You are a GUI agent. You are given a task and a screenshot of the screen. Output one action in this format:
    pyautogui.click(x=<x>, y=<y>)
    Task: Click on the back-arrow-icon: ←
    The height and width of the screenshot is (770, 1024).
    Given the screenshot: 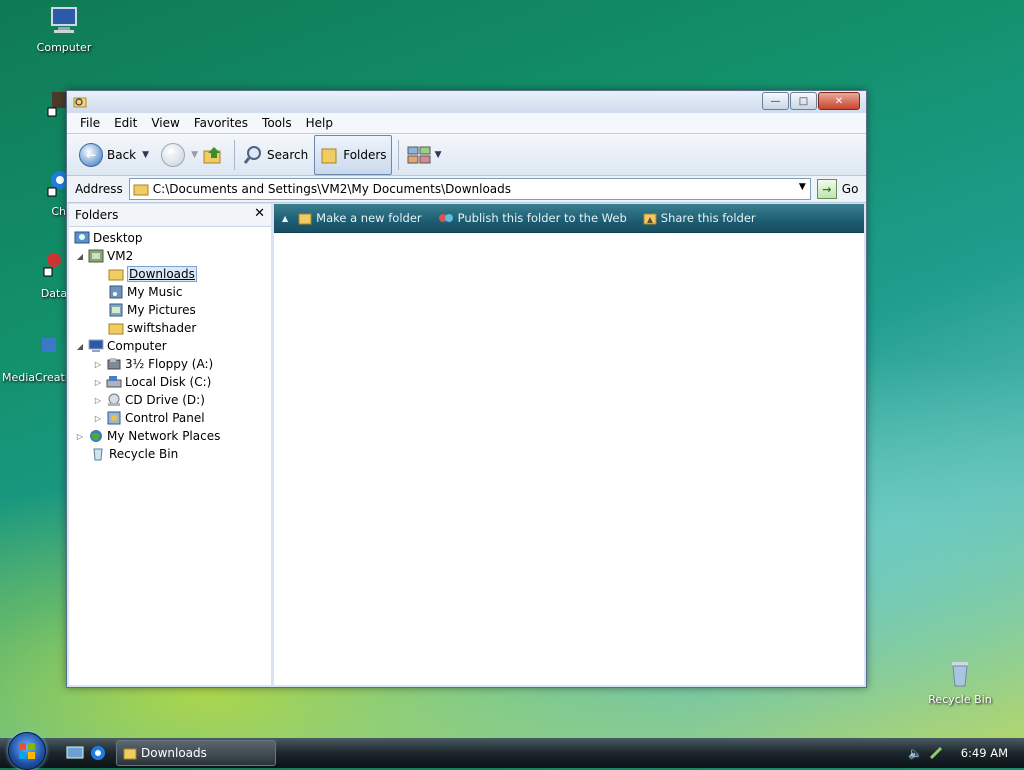 What is the action you would take?
    pyautogui.click(x=91, y=154)
    